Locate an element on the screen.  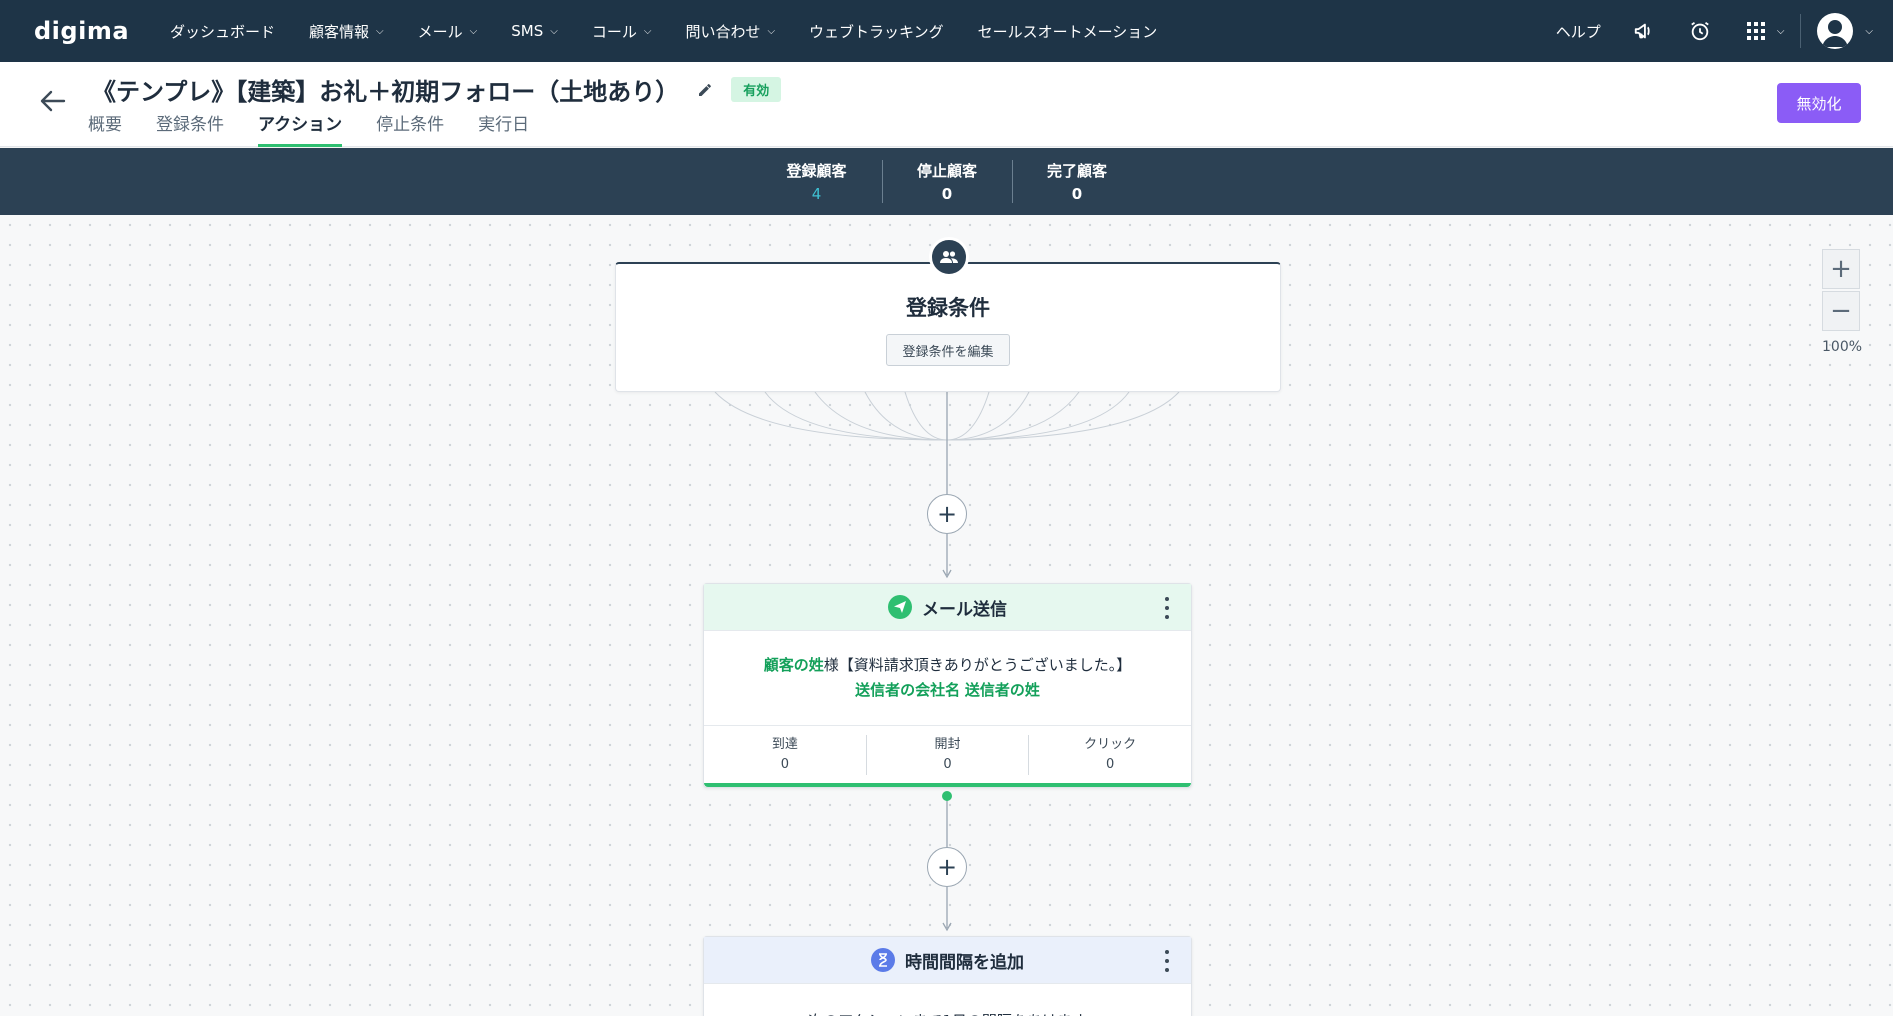
nav-label: 問い合わせ is located at coordinates (723, 31).